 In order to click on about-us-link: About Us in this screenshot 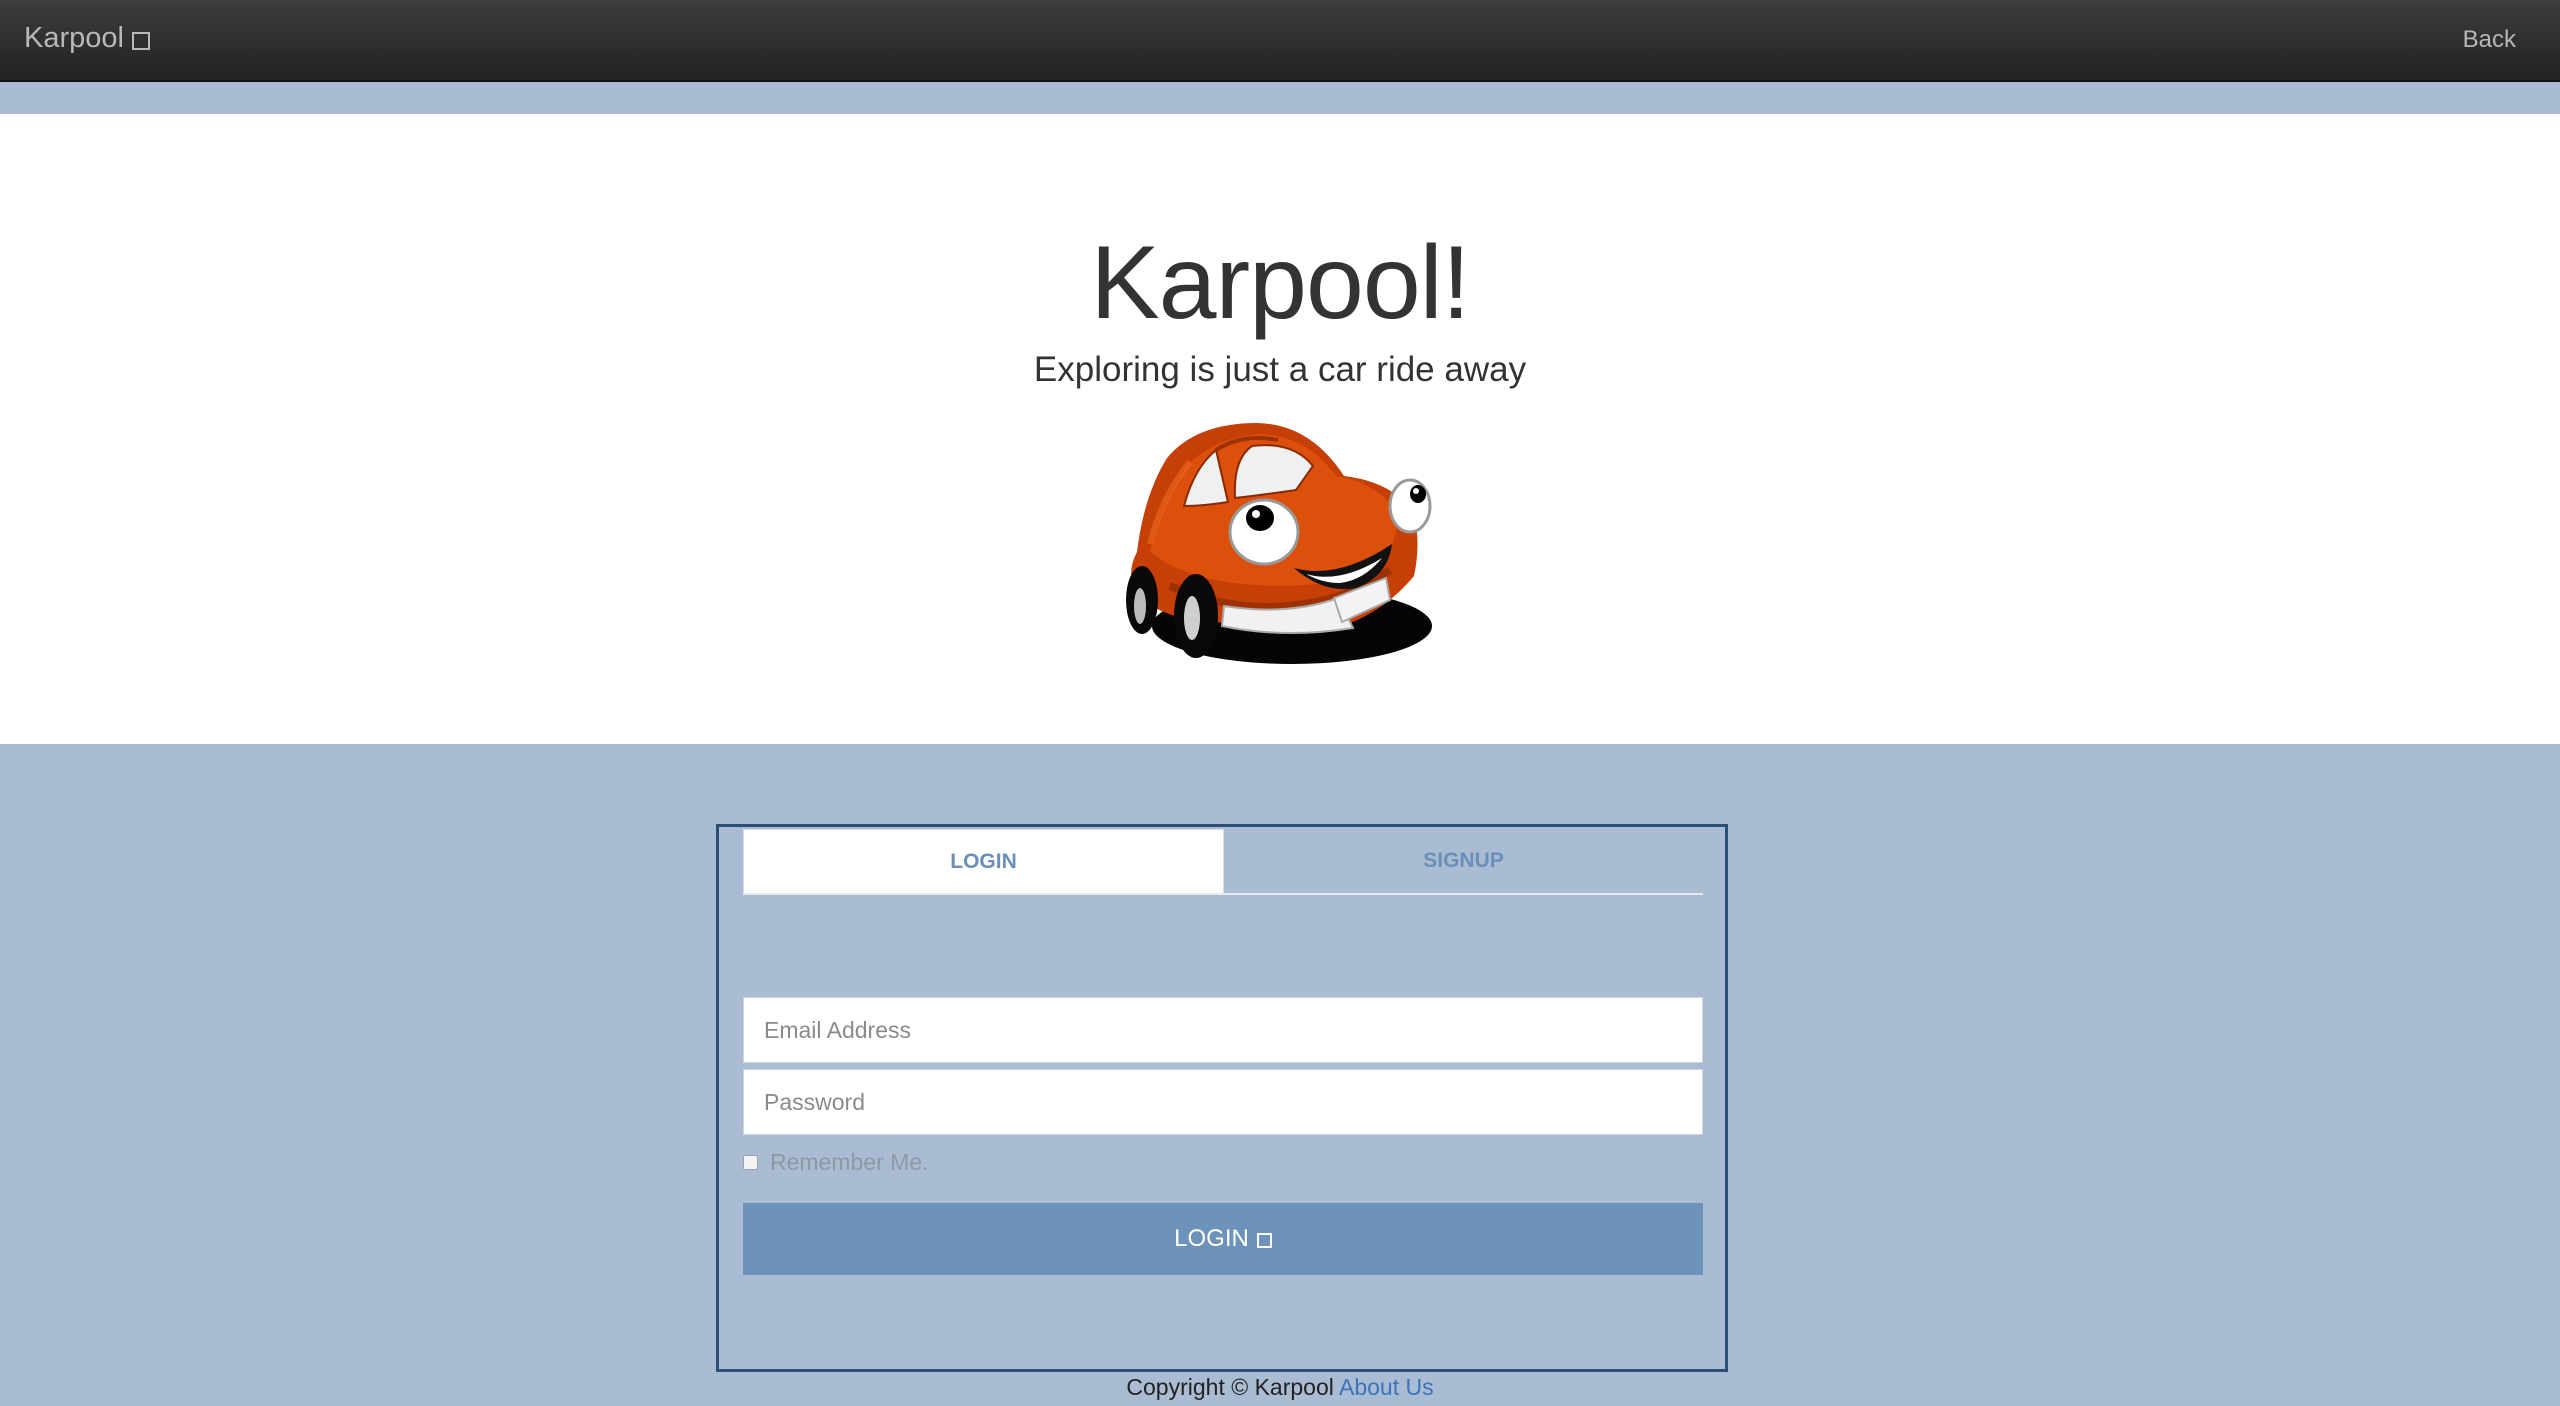, I will do `click(1386, 1387)`.